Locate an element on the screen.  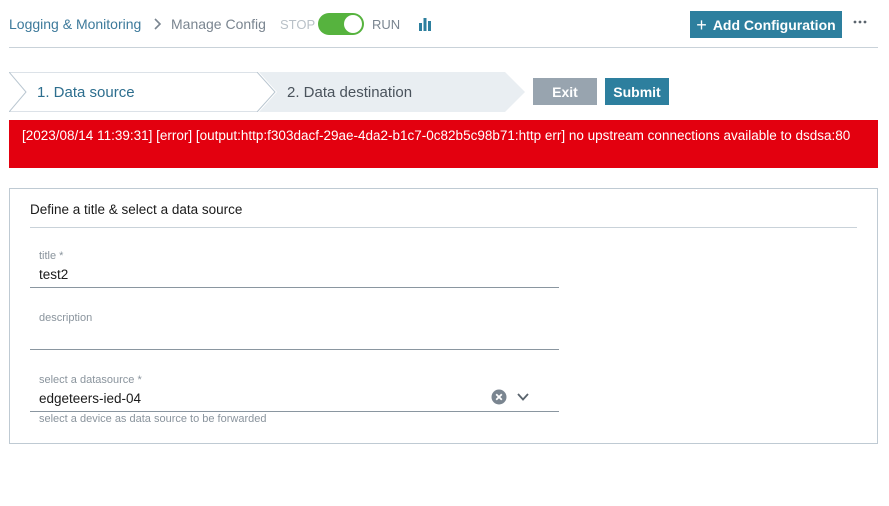
more-horizontal-icon is located at coordinates (860, 22).